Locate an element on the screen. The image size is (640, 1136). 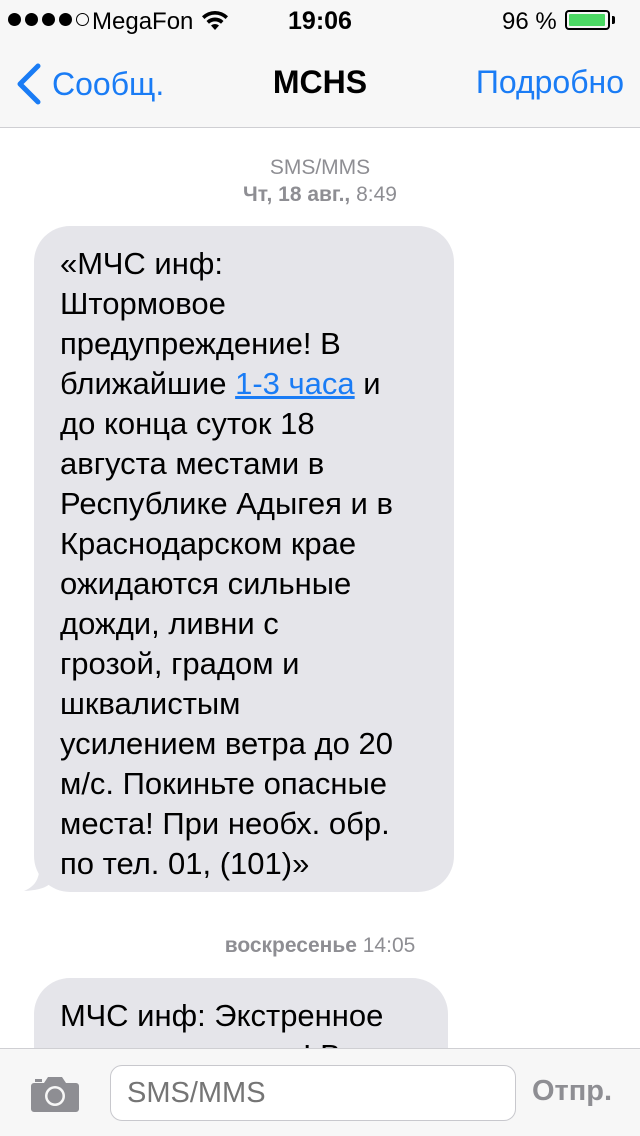
timestamp-day: воскресенье is located at coordinates (290, 945).